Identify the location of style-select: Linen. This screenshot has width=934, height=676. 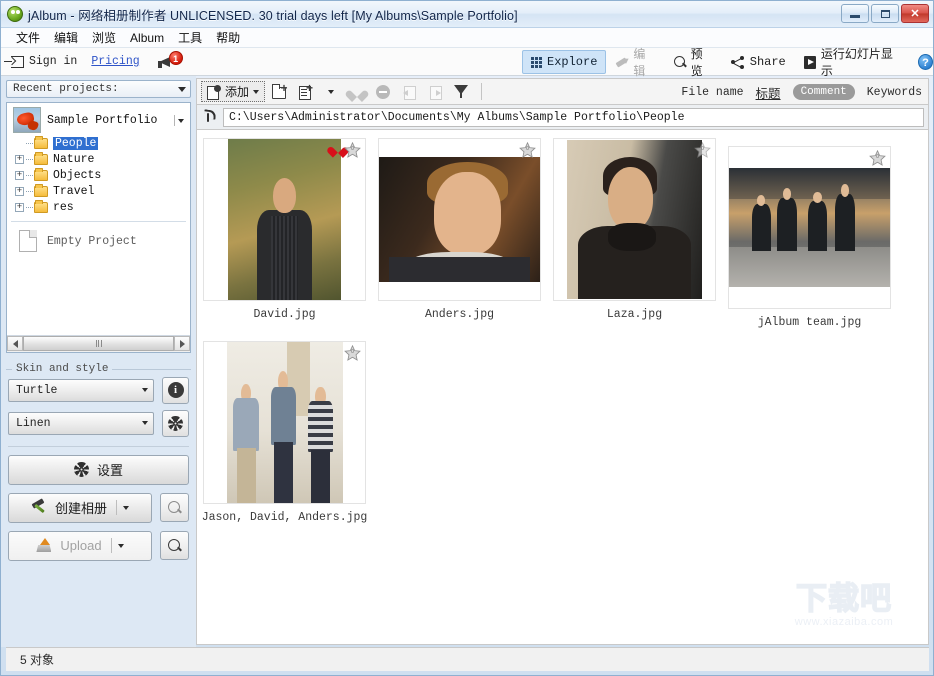
(81, 423).